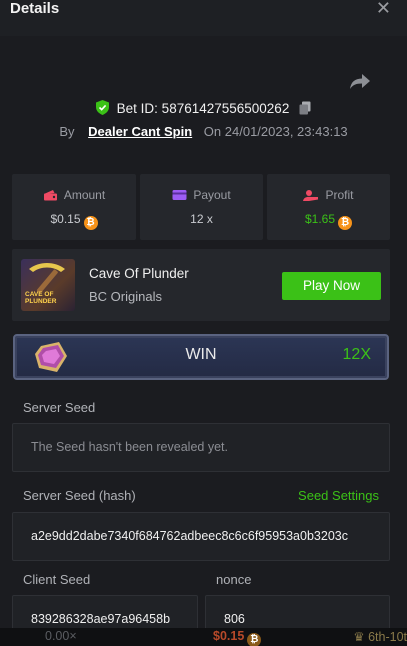 Image resolution: width=407 pixels, height=646 pixels. What do you see at coordinates (286, 131) in the screenshot?
I see `bet-datetime: 24/01/2023, 23:43:13` at bounding box center [286, 131].